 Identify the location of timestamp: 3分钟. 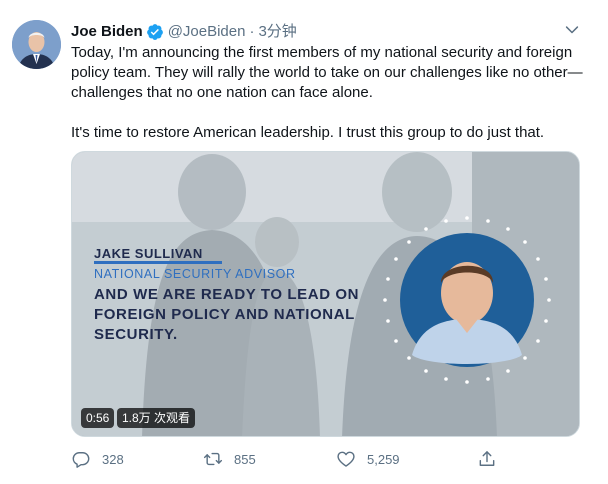
(277, 32).